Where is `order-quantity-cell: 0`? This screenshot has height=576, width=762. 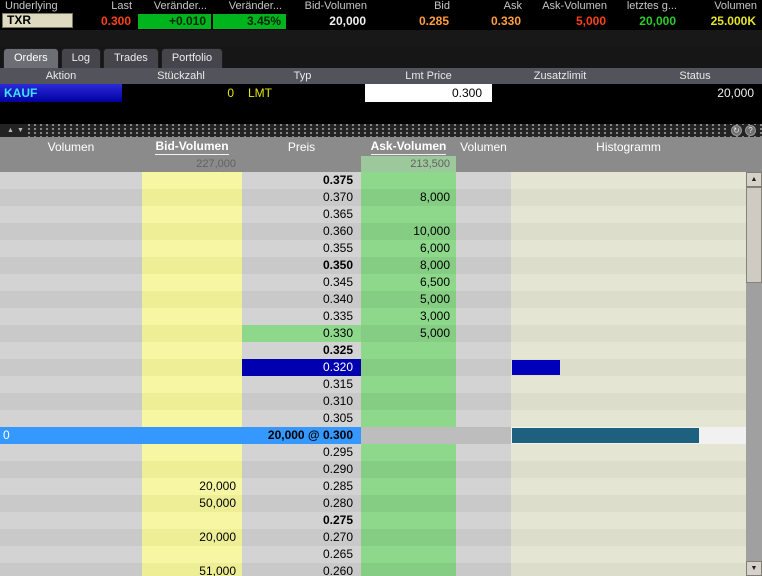
order-quantity-cell: 0 is located at coordinates (181, 93).